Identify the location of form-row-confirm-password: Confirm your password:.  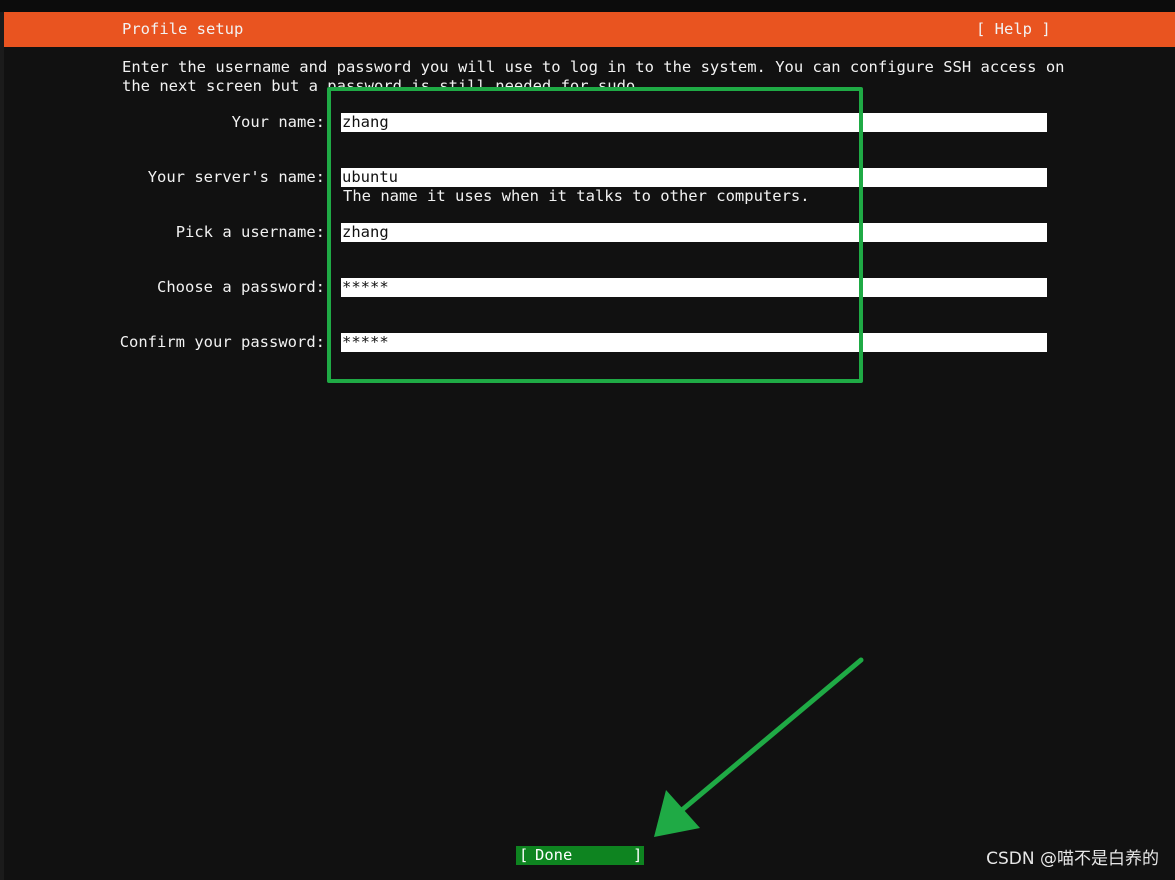
(587, 342).